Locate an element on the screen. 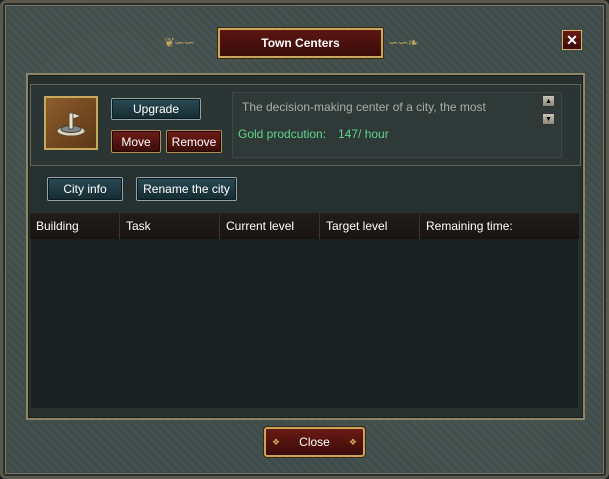 The image size is (609, 479). scroll-up-icon: ▲ is located at coordinates (548, 101).